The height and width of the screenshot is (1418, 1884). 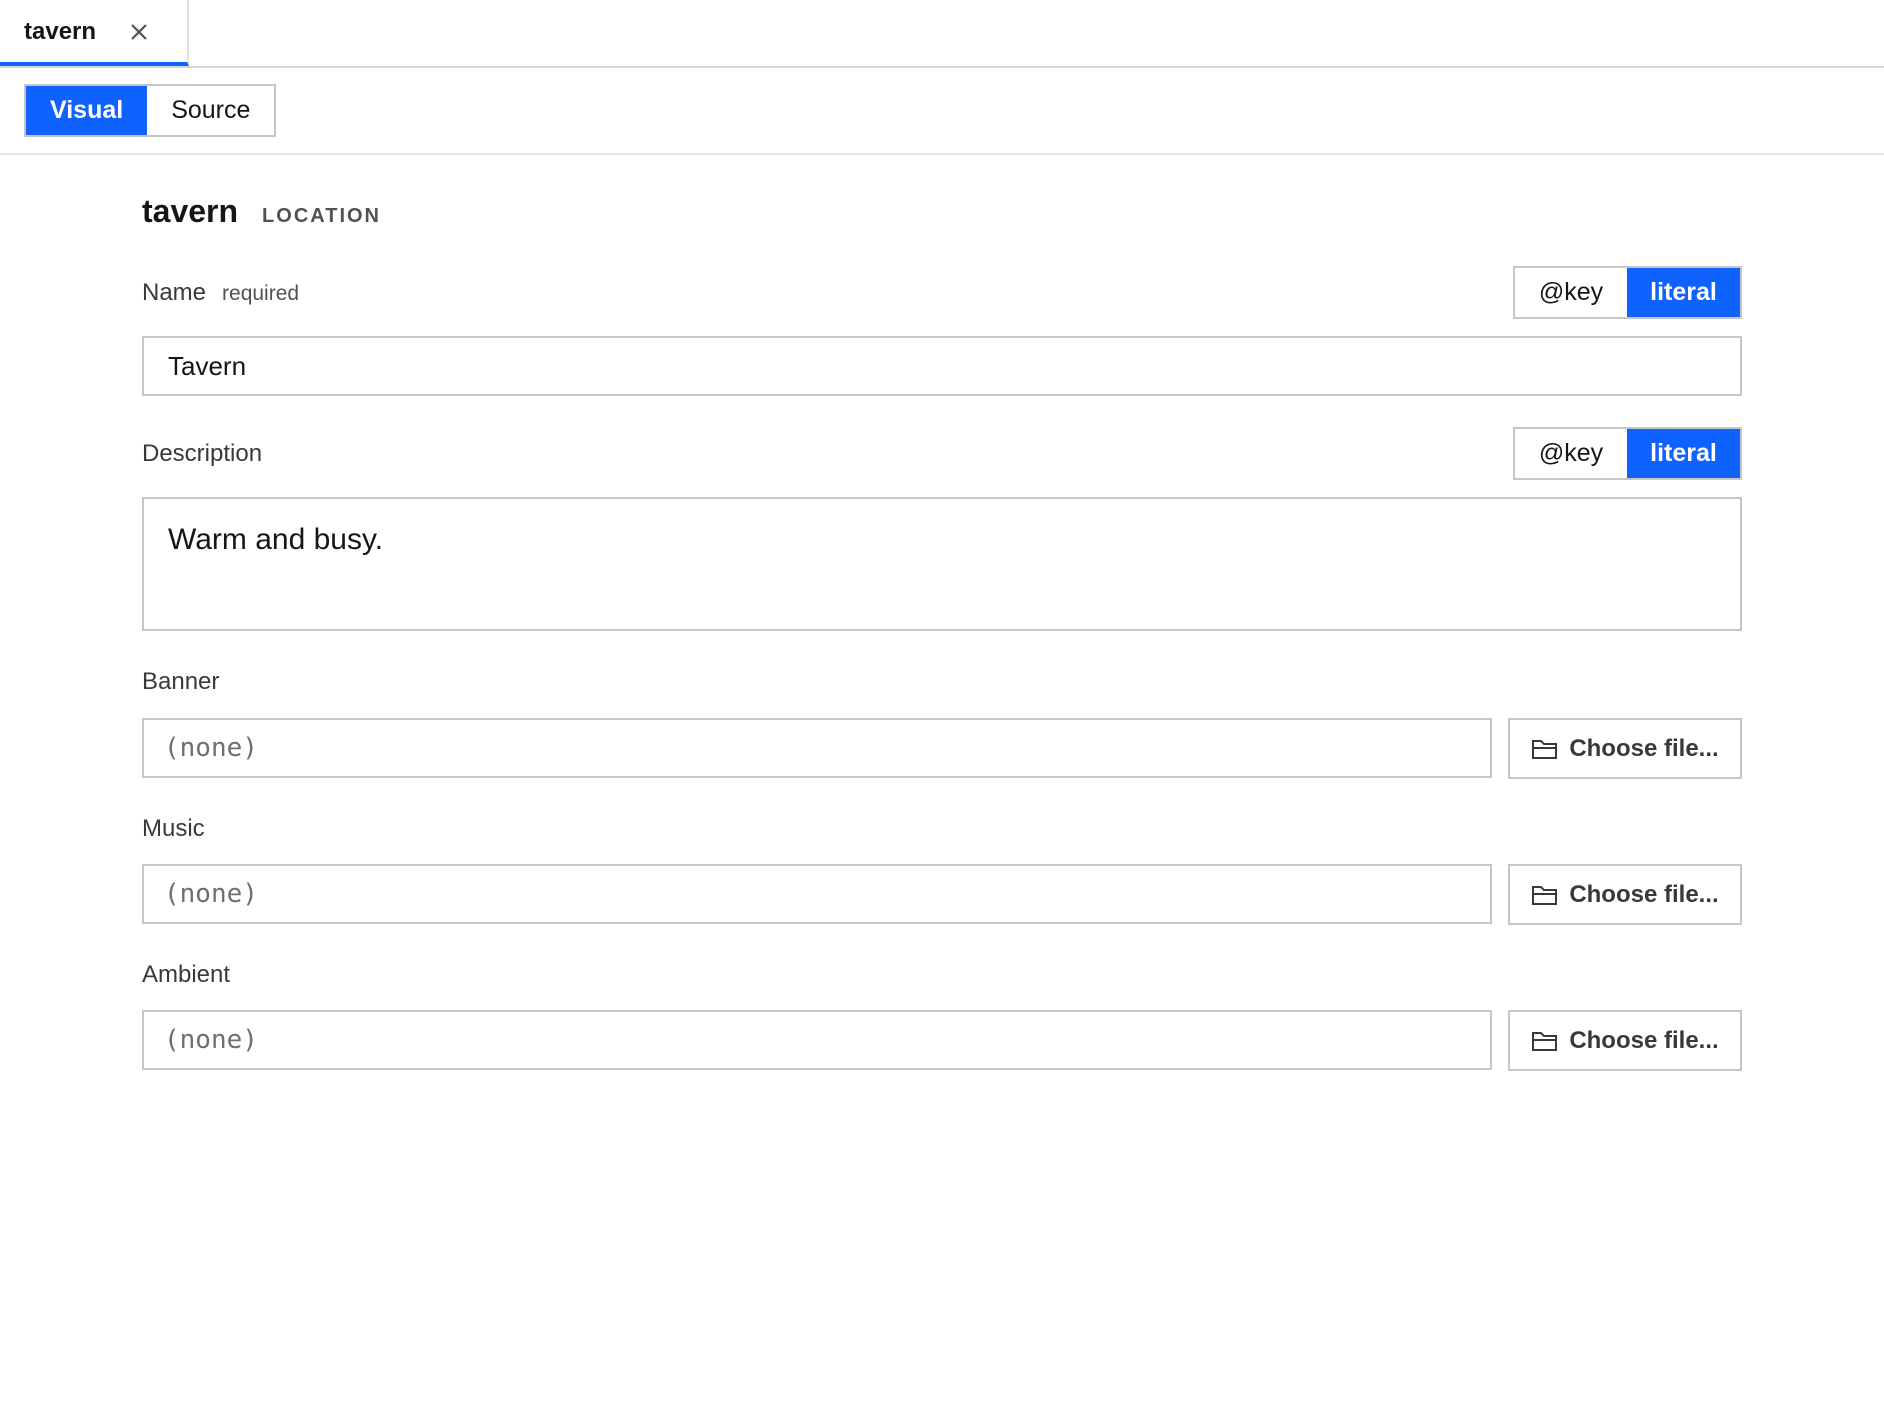 I want to click on ambient-label-text: Ambient, so click(x=186, y=974).